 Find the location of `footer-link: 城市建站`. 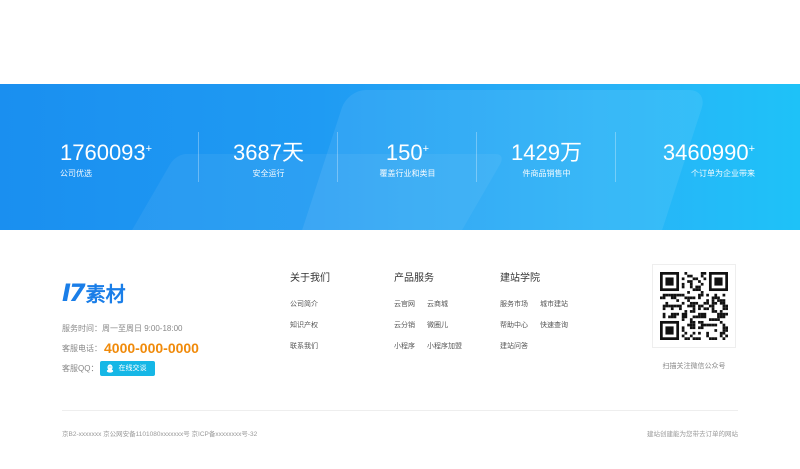

footer-link: 城市建站 is located at coordinates (554, 310).